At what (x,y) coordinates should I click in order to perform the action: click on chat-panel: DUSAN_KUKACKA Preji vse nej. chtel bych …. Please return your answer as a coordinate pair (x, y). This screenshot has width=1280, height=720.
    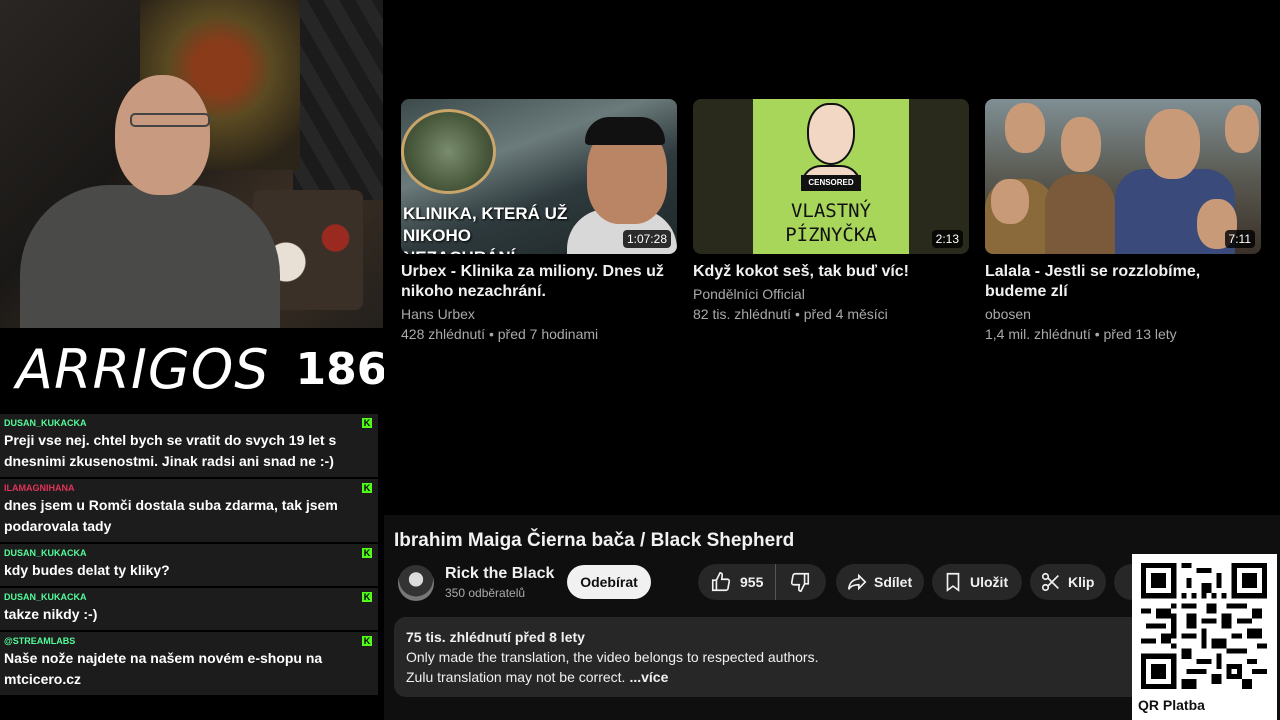
    Looking at the image, I should click on (189, 556).